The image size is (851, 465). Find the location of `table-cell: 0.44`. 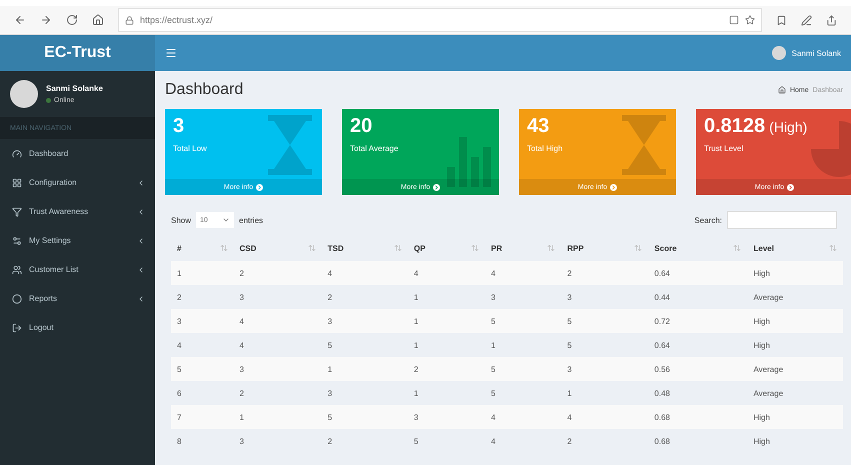

table-cell: 0.44 is located at coordinates (698, 297).